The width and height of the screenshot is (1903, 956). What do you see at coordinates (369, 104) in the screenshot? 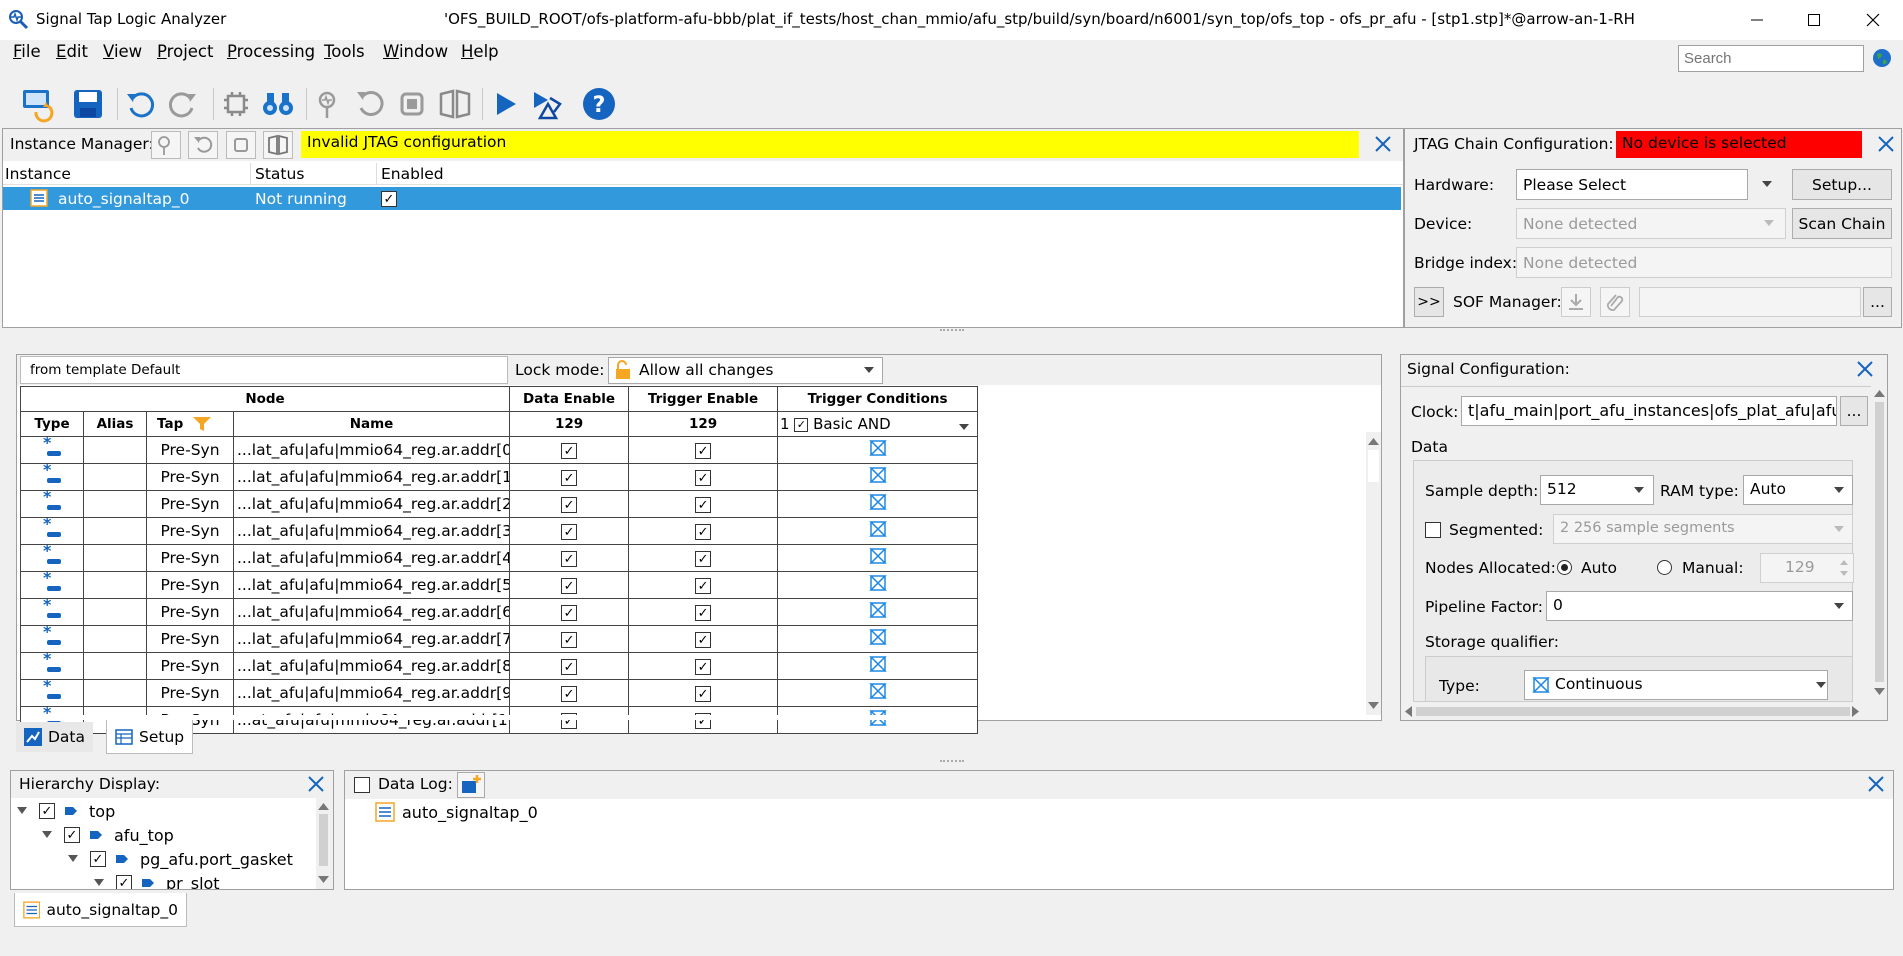
I see `autorun-analysis-button` at bounding box center [369, 104].